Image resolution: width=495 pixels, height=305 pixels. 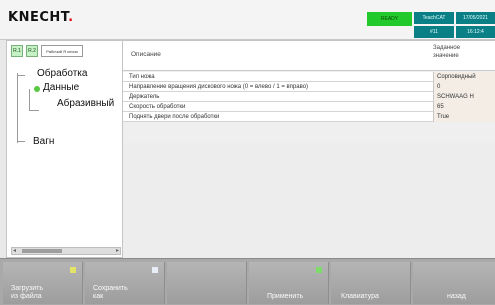 What do you see at coordinates (32, 51) in the screenshot?
I see `tree-button-2: R.2` at bounding box center [32, 51].